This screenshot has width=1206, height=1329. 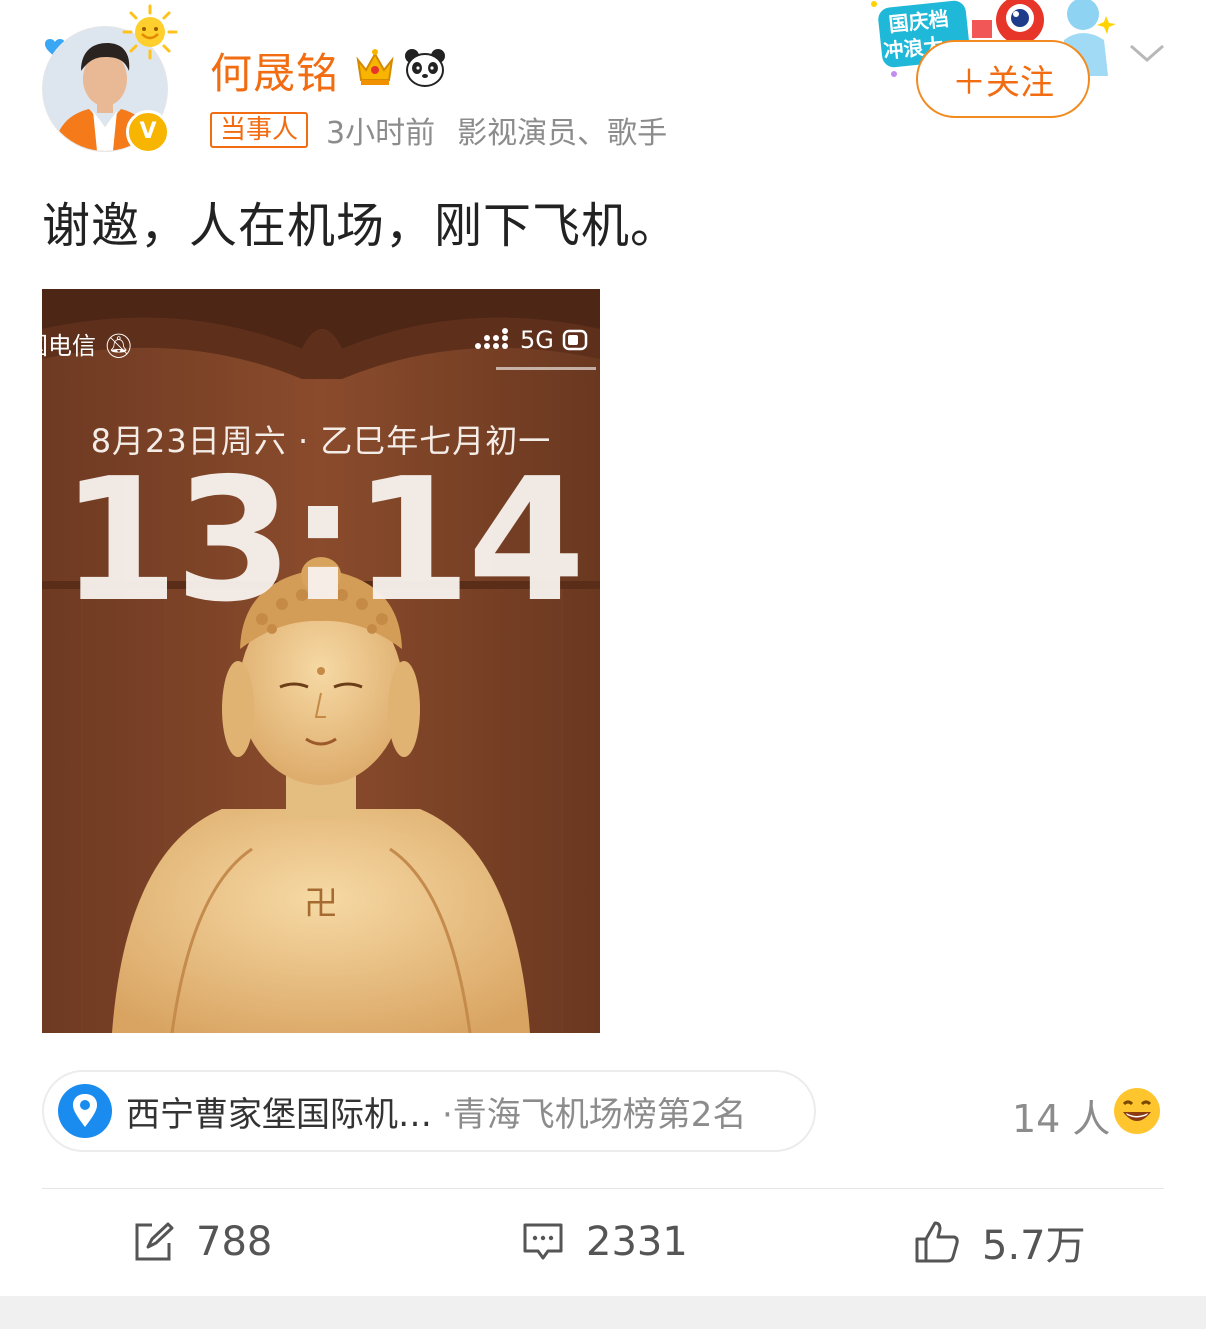 I want to click on like-button: 5.7万, so click(x=1000, y=1242).